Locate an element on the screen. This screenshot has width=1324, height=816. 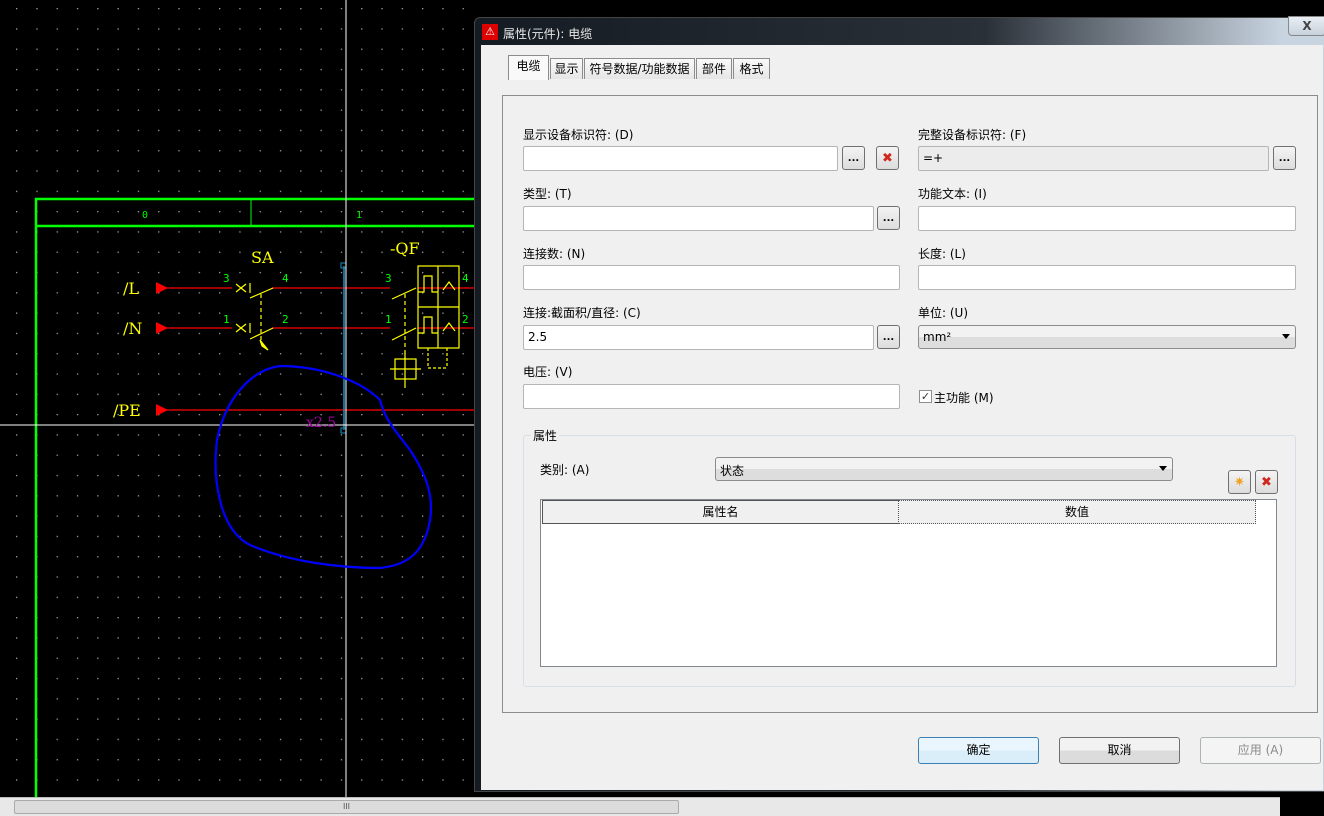
breaker-label: -QF is located at coordinates (405, 248).